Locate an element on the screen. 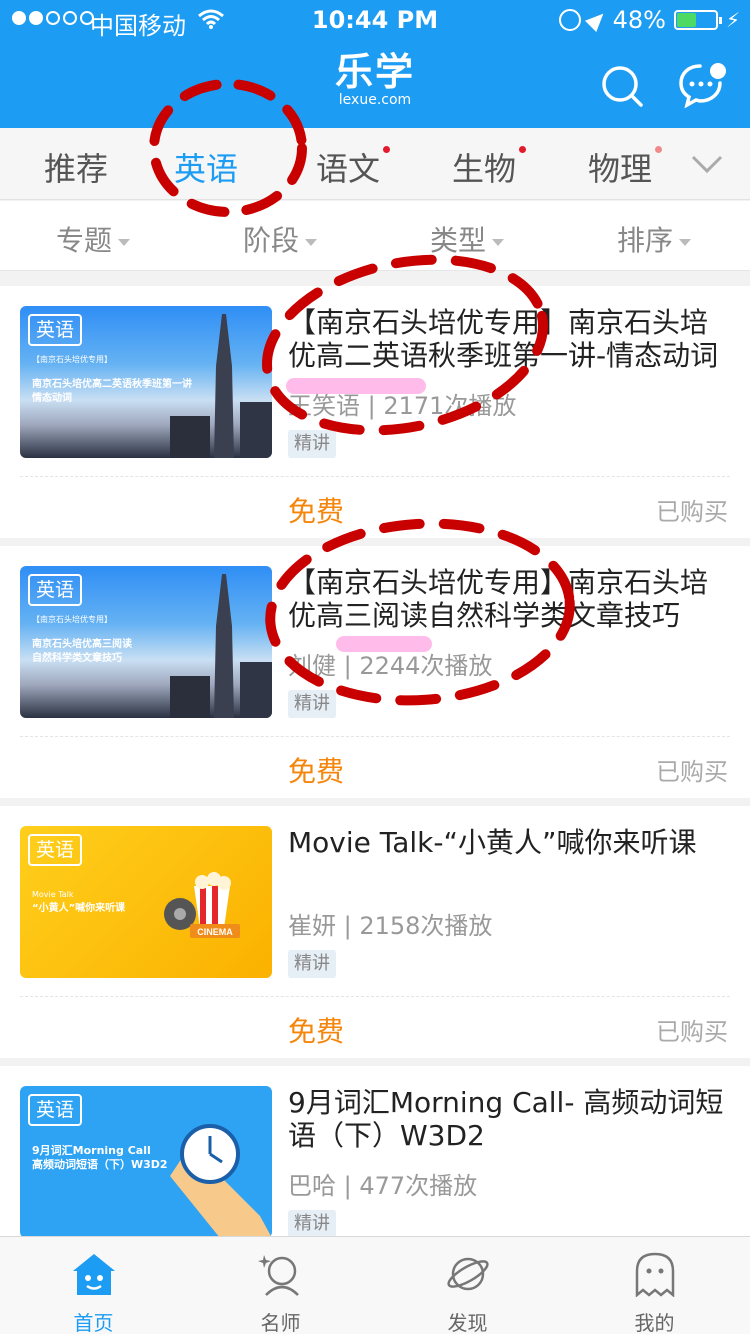 Image resolution: width=750 pixels, height=1334 pixels. tab-physics: 物理 is located at coordinates (625, 167).